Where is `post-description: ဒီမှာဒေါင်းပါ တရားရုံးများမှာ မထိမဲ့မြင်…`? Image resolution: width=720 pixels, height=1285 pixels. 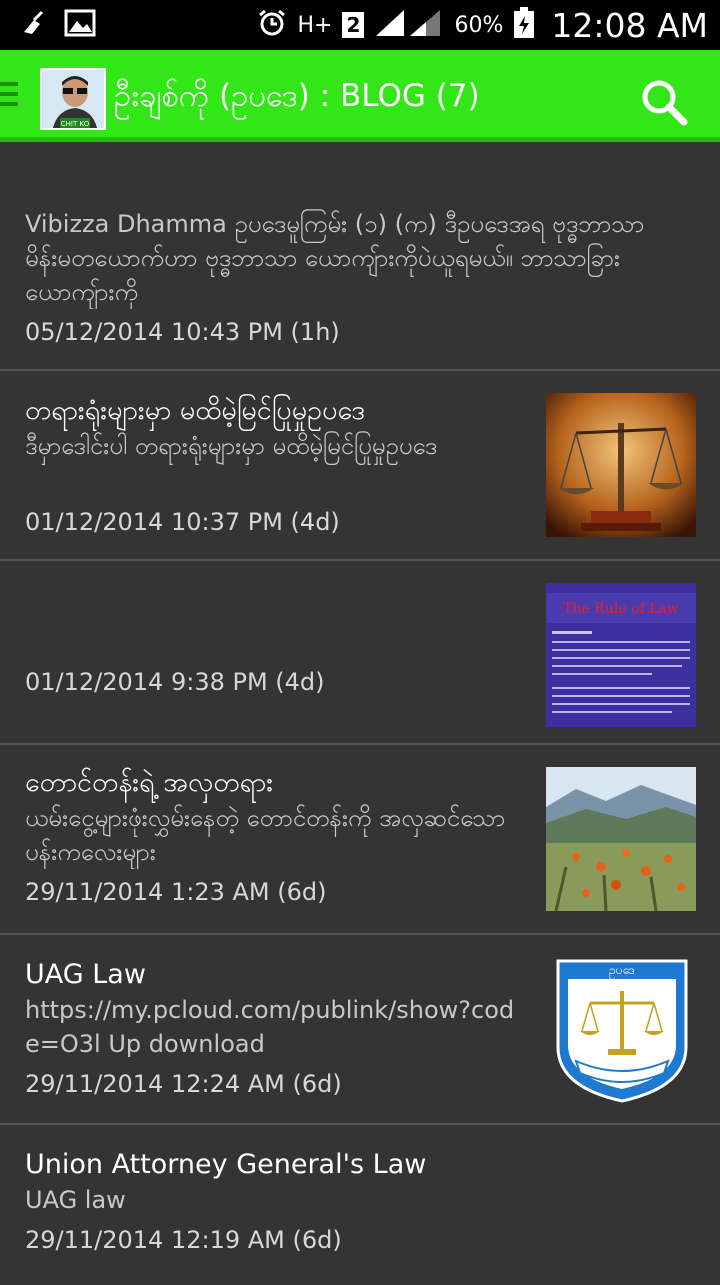 post-description: ဒီမှာဒေါင်းပါ တရားရုံးများမှာ မထိမဲ့မြင်… is located at coordinates (231, 446).